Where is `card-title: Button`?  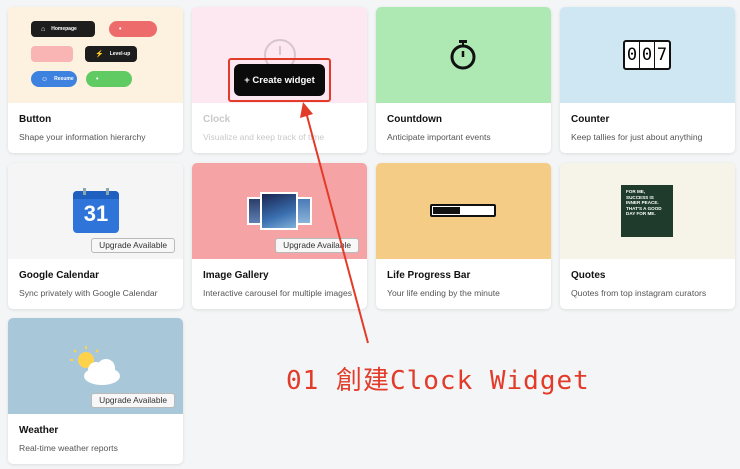
card-title: Button is located at coordinates (35, 119).